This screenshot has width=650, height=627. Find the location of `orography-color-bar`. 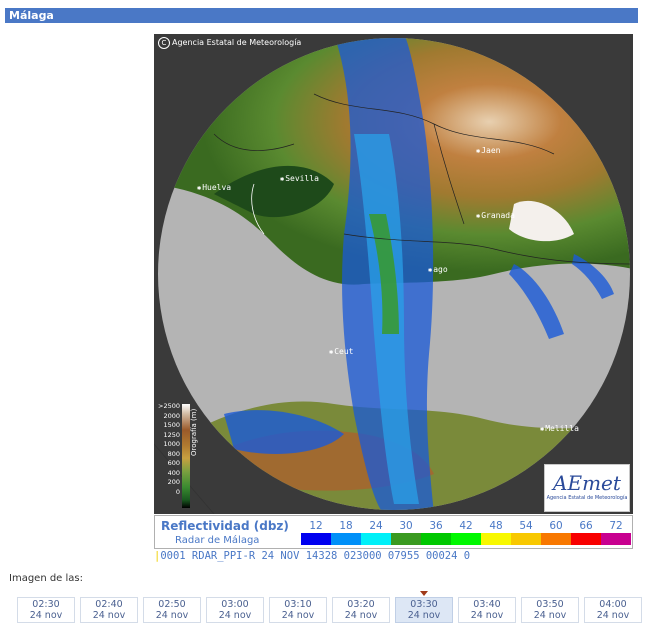

orography-color-bar is located at coordinates (186, 456).